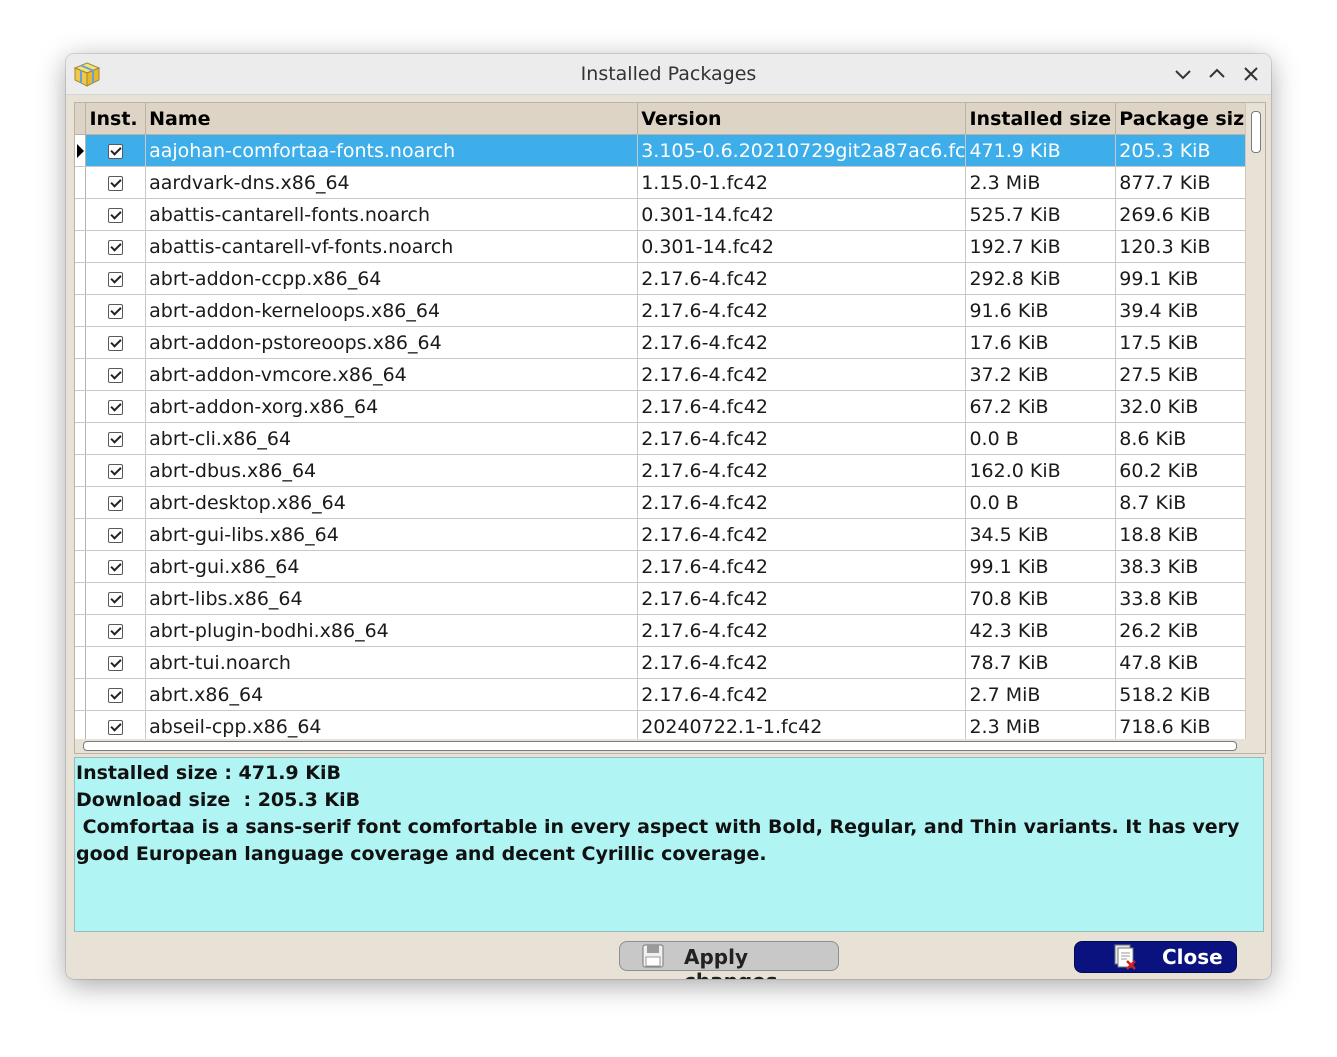 The height and width of the screenshot is (1057, 1337). Describe the element at coordinates (392, 182) in the screenshot. I see `package-name-cell: aardvark-dns.x86_64` at that location.